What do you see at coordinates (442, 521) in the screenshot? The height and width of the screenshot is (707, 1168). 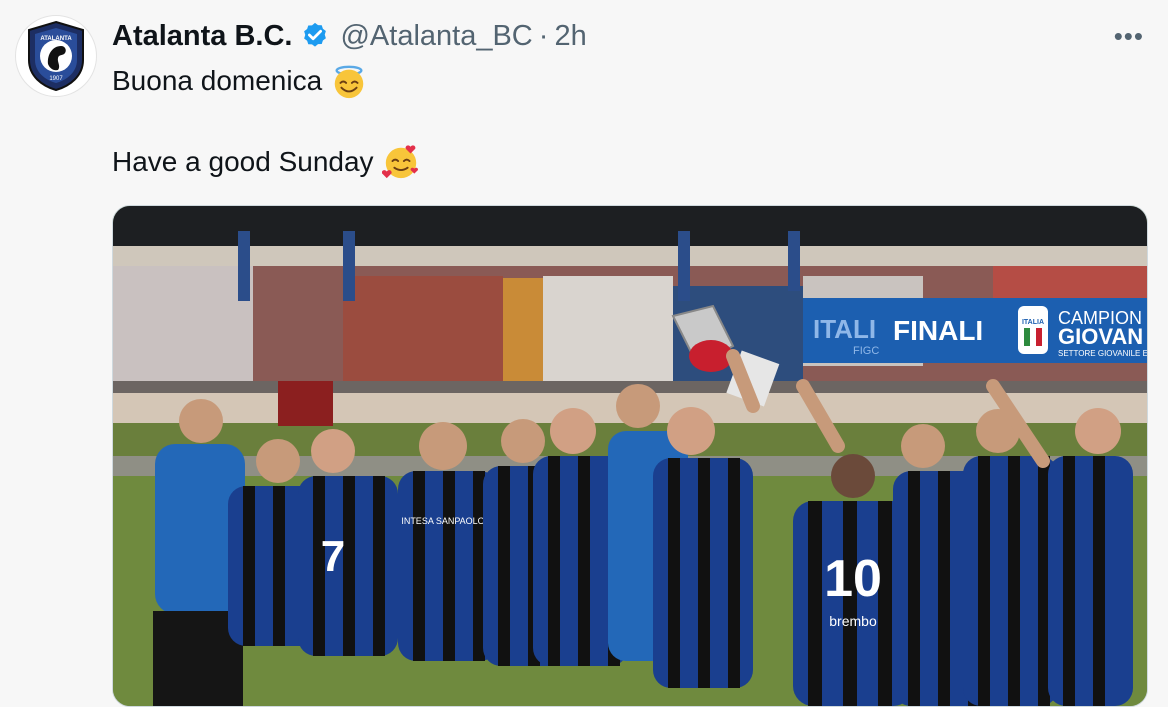 I see `chest-sponsor-text: INTESA SANPAOLO` at bounding box center [442, 521].